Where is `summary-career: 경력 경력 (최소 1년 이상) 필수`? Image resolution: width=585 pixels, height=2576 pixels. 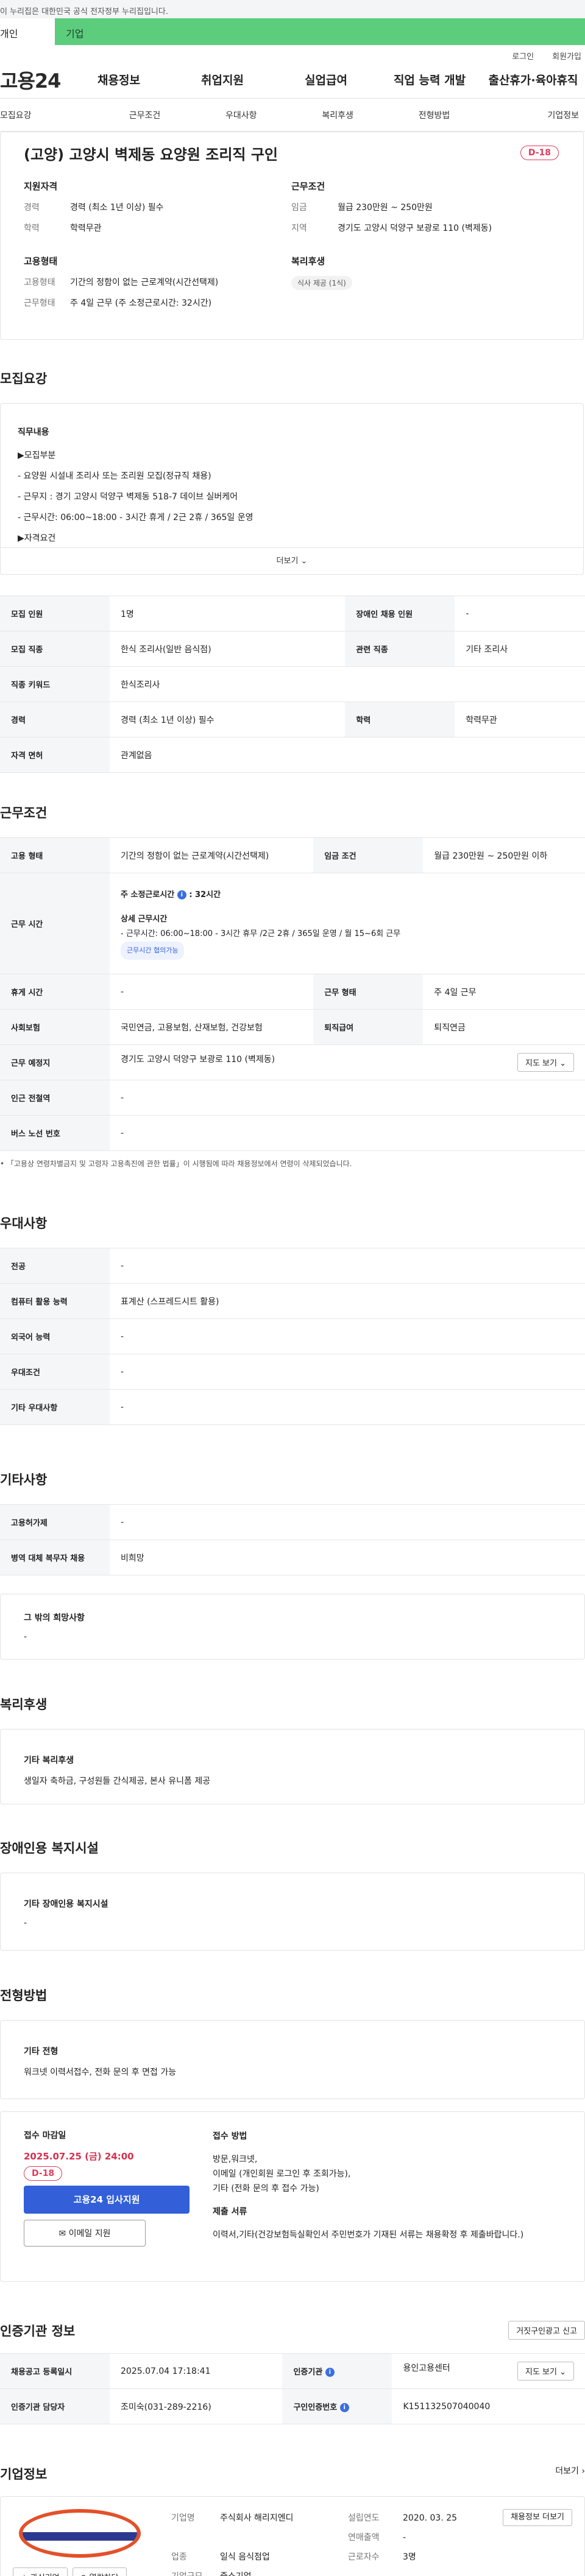
summary-career: 경력 경력 (최소 1년 이상) 필수 is located at coordinates (157, 207).